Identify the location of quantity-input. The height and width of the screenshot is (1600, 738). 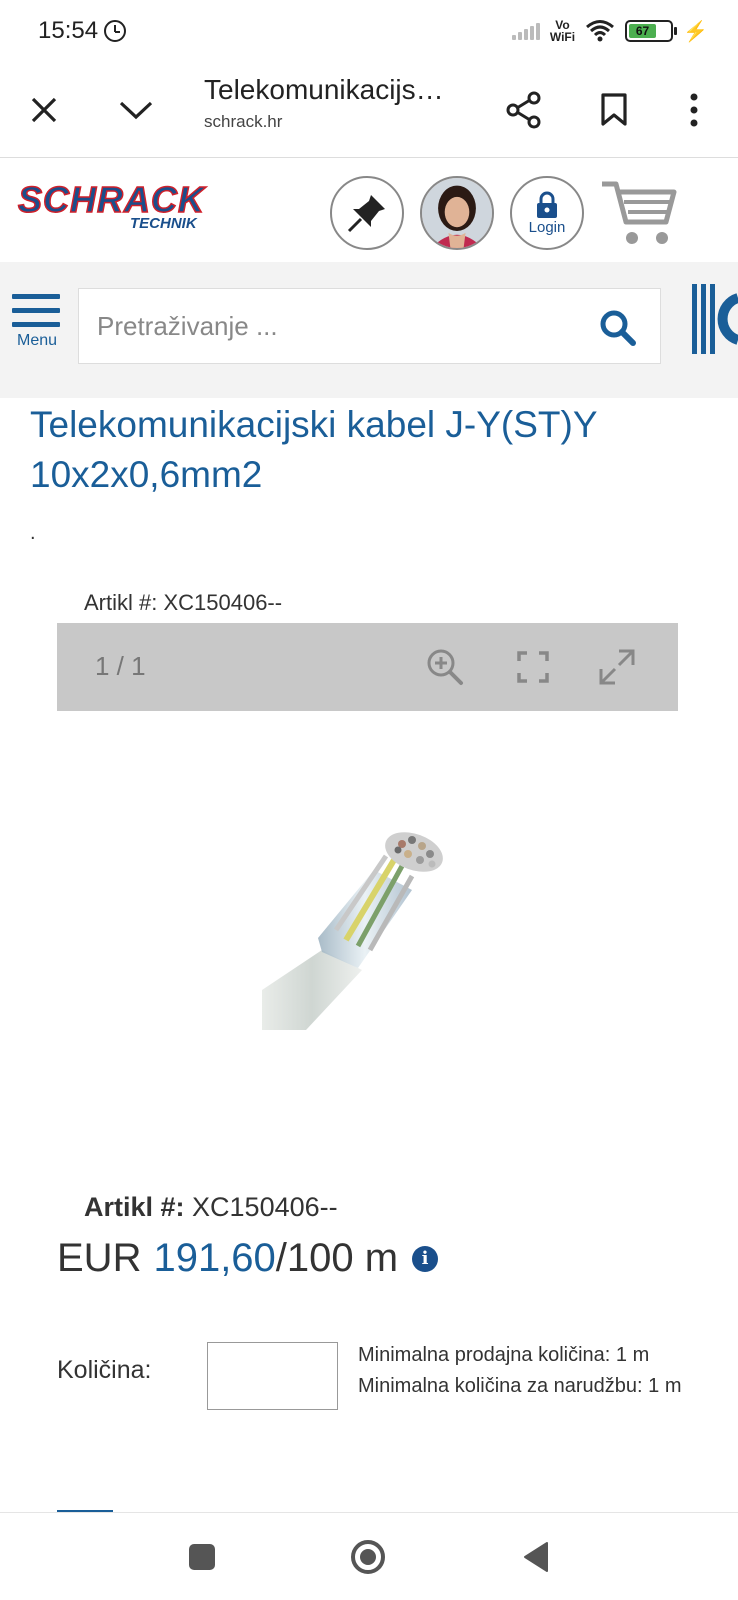
(272, 1376).